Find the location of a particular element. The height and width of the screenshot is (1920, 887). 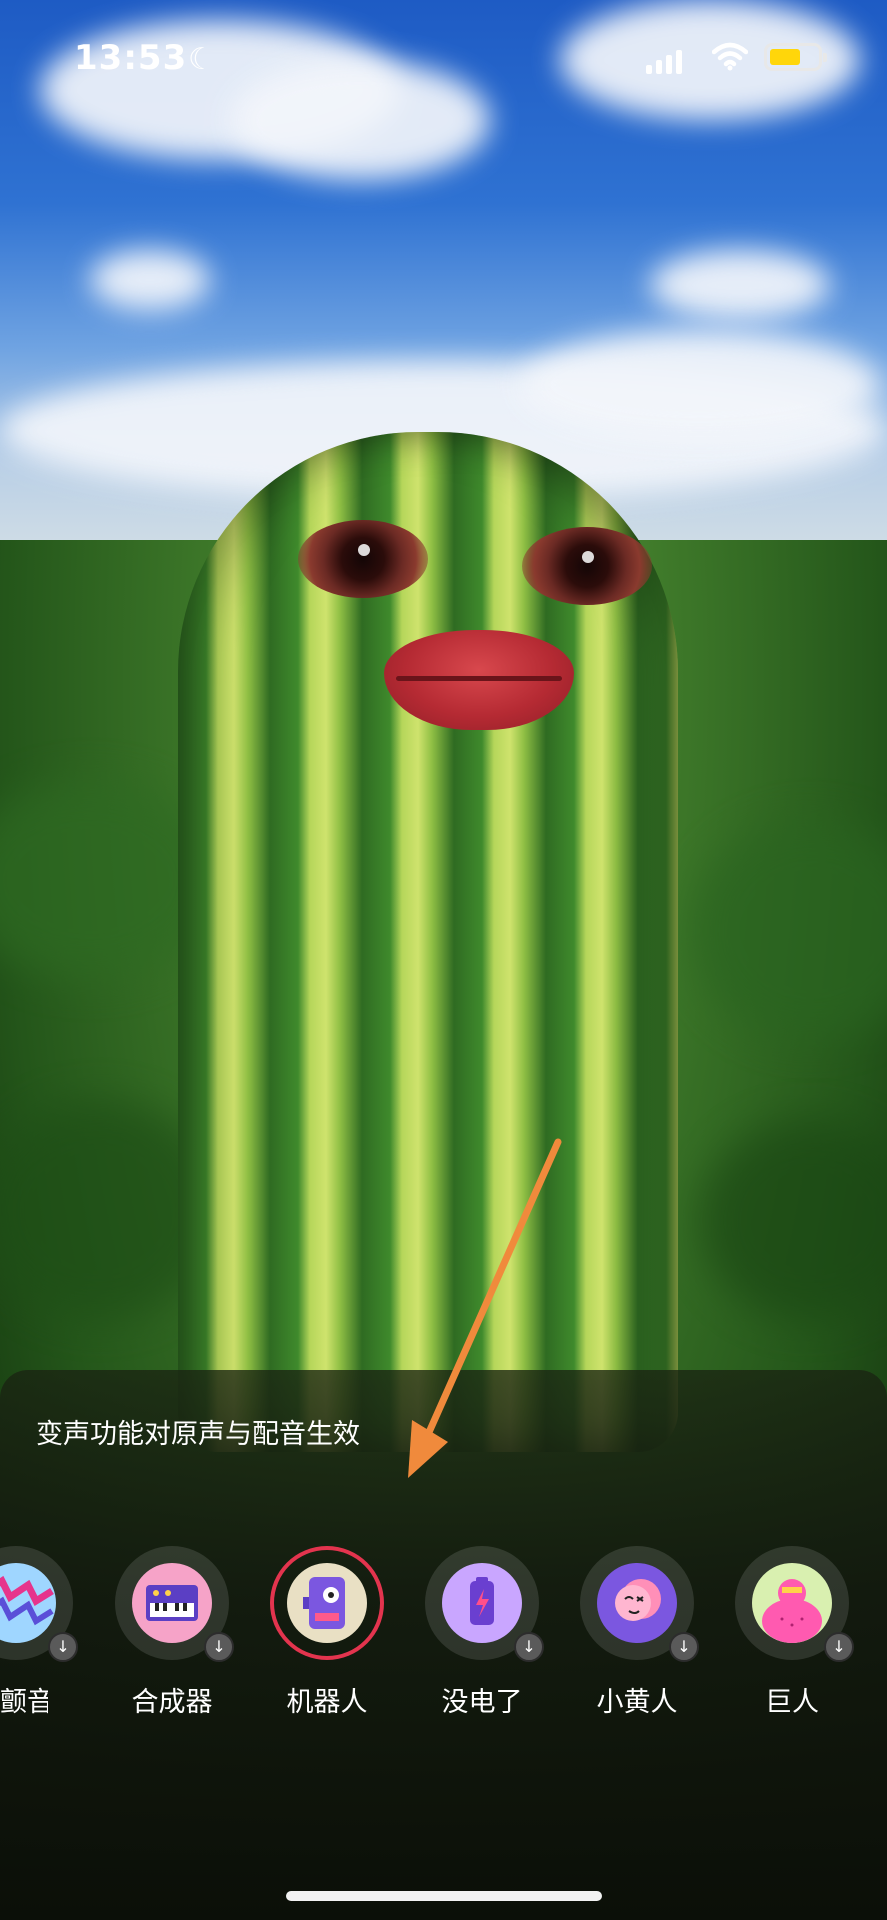

left-eye is located at coordinates (363, 559).